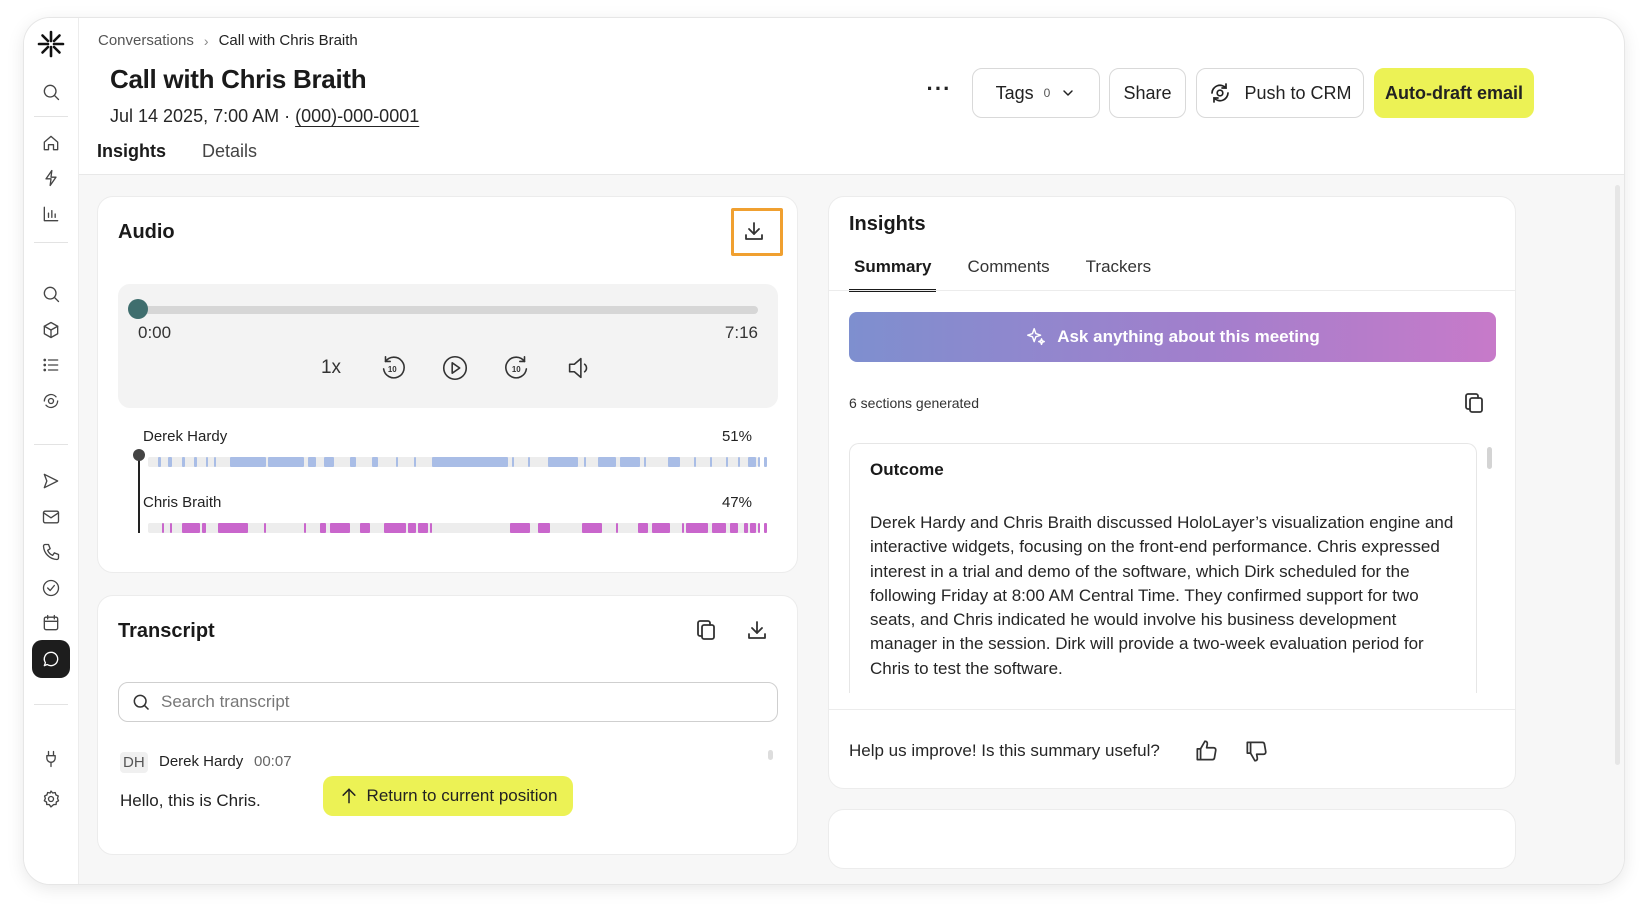 The width and height of the screenshot is (1648, 912). I want to click on home-icon, so click(51, 143).